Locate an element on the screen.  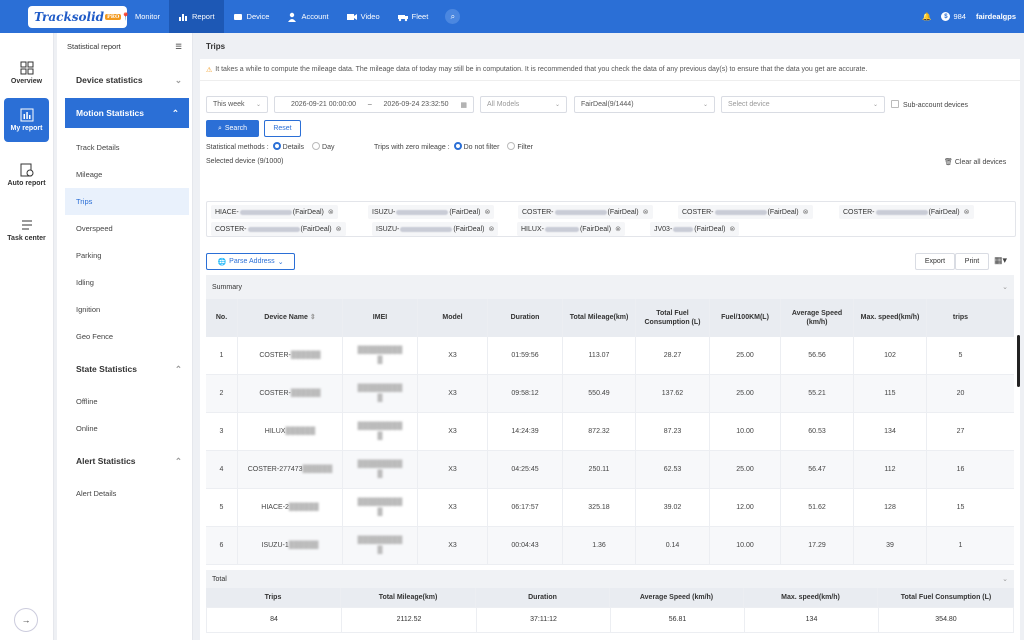
cell-text: 16 is located at coordinates (960, 469).